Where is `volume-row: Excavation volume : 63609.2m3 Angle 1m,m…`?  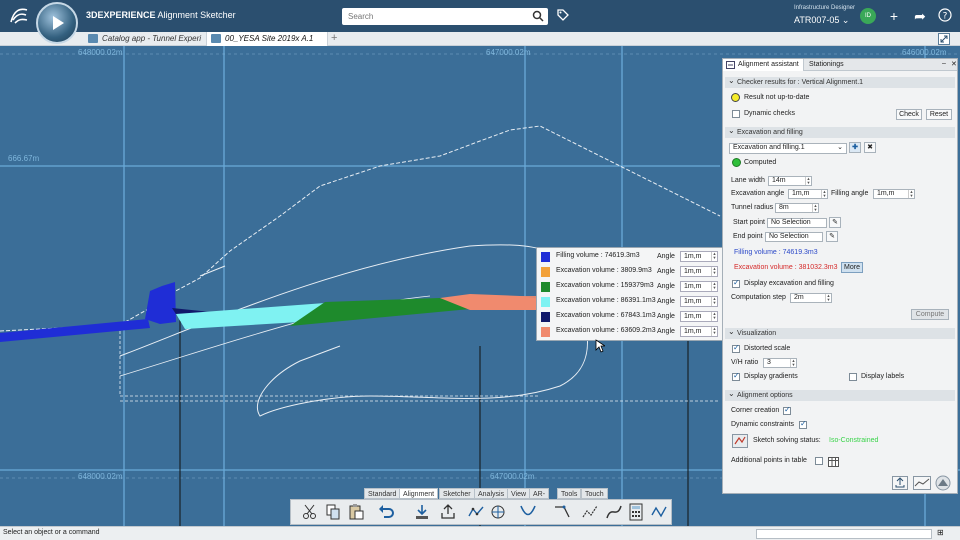 volume-row: Excavation volume : 63609.2m3 Angle 1m,m… is located at coordinates (631, 332).